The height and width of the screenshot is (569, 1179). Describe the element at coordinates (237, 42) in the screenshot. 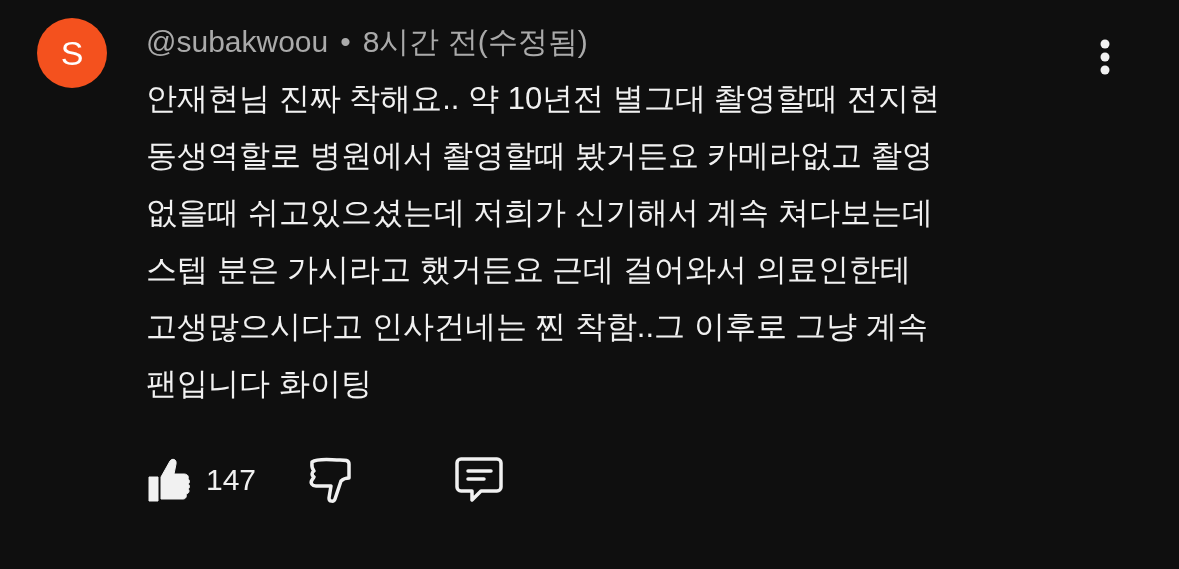

I see `author-name: @subakwoou` at that location.